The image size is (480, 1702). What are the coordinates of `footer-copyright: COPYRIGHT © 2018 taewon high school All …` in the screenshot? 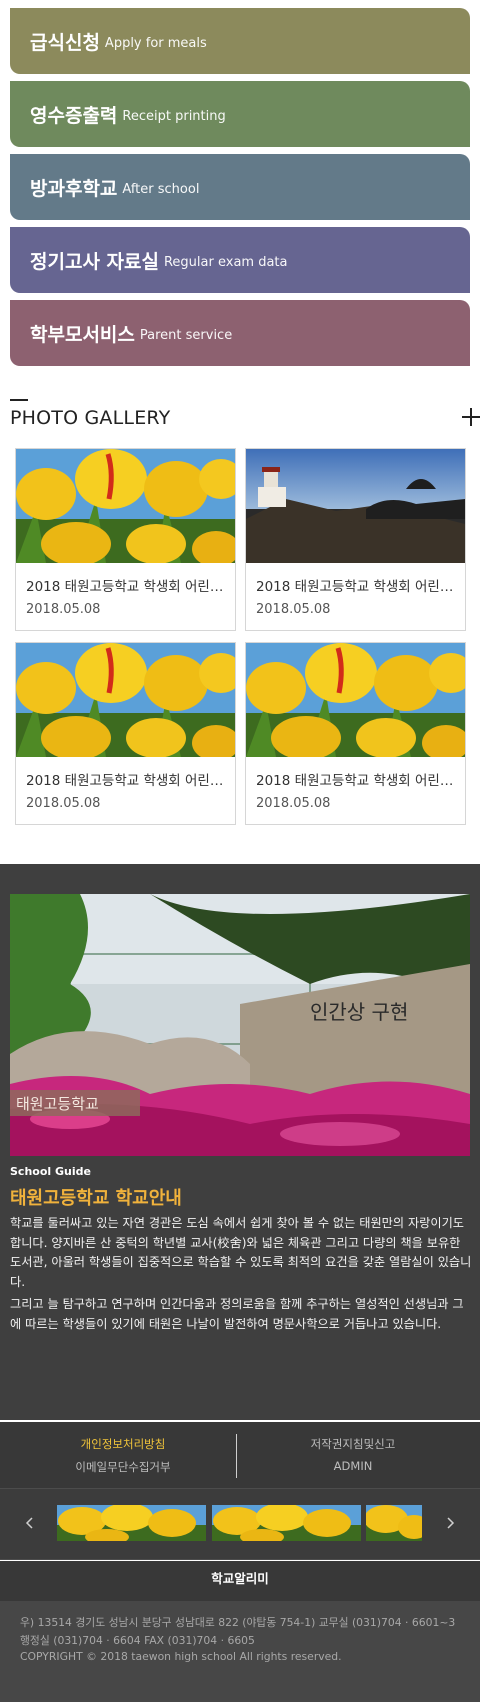 It's located at (181, 1656).